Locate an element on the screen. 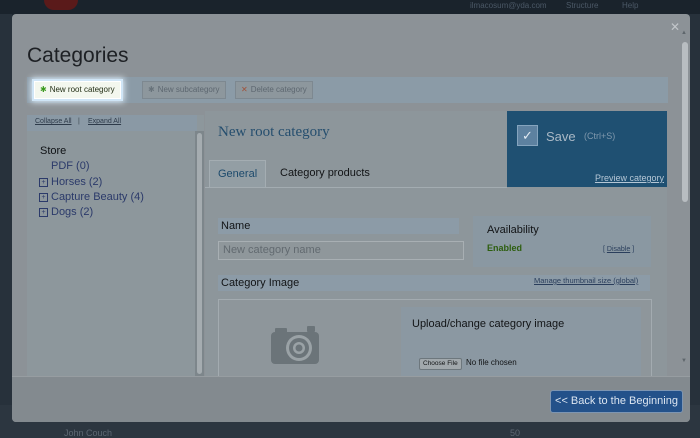  checkmark-icon: ✓ is located at coordinates (527, 135).